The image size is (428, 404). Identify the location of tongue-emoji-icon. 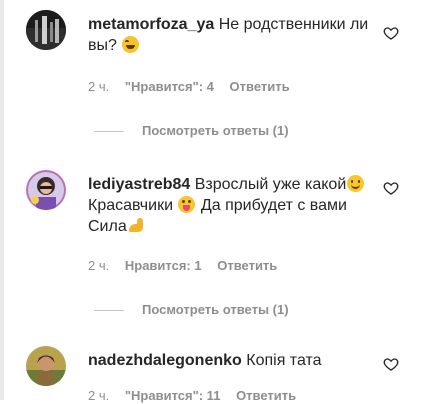
(187, 204).